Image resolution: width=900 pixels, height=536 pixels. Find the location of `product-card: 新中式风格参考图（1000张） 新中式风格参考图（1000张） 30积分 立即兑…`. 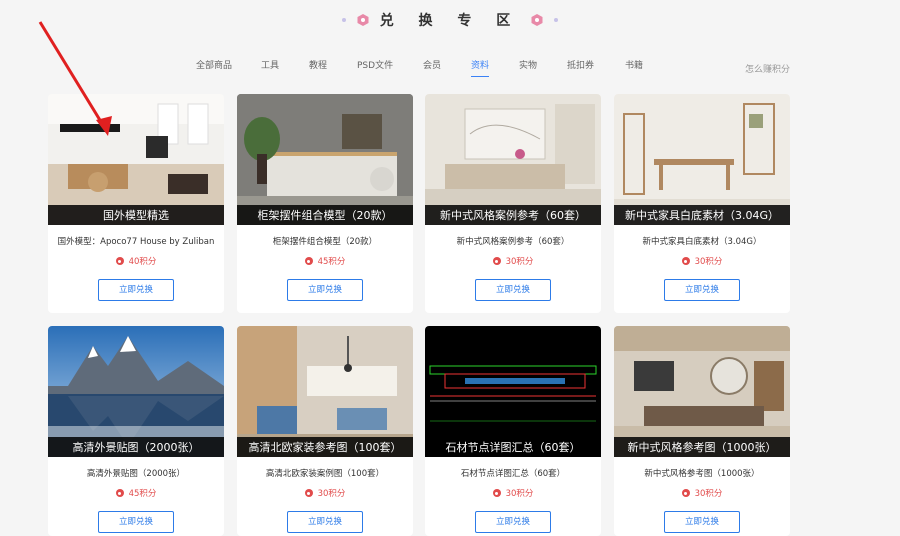

product-card: 新中式风格参考图（1000张） 新中式风格参考图（1000张） 30积分 立即兑… is located at coordinates (702, 431).